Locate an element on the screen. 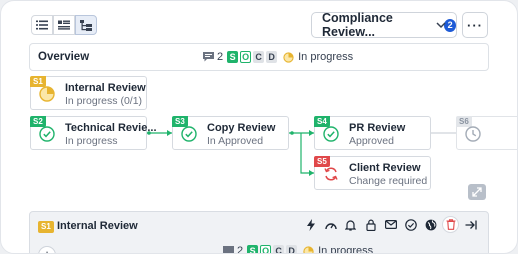 The width and height of the screenshot is (518, 254). panel-meta: 2 S O C D In progress is located at coordinates (298, 249).